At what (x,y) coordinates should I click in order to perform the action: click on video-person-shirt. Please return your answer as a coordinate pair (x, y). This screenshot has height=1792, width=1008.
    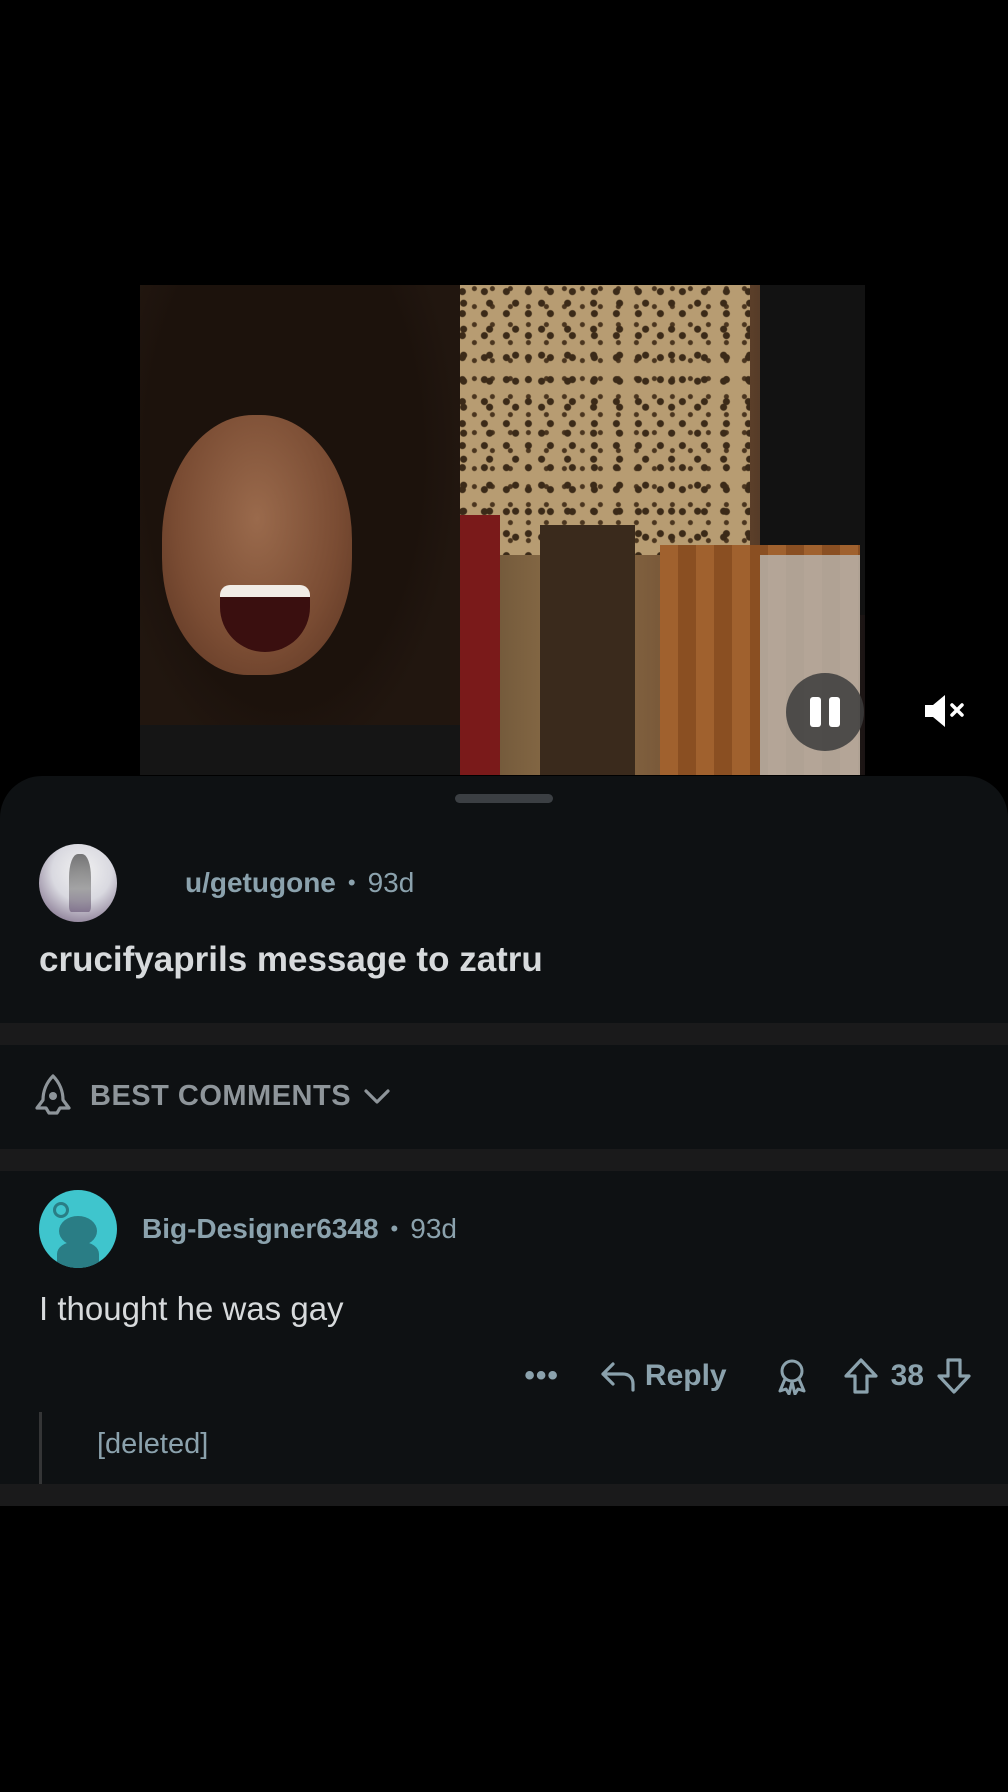
    Looking at the image, I should click on (300, 750).